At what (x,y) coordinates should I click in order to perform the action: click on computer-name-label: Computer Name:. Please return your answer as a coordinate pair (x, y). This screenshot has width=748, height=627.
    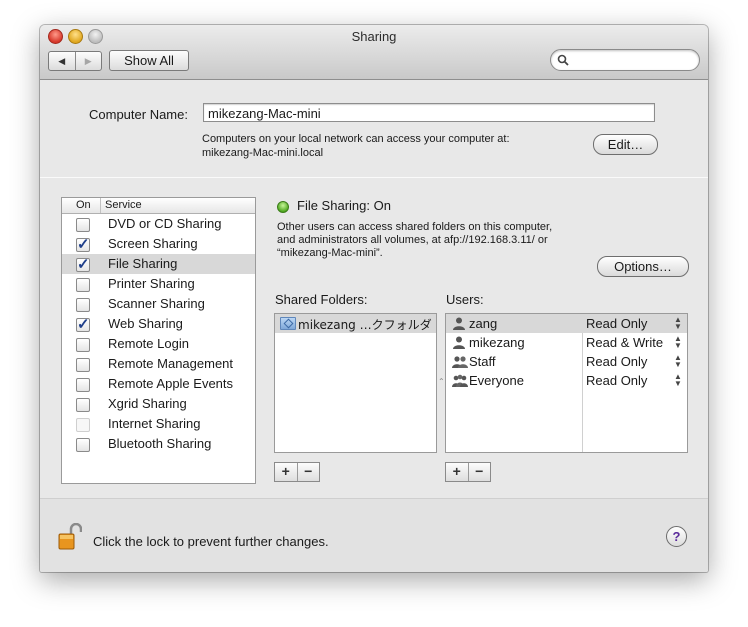
    Looking at the image, I should click on (138, 114).